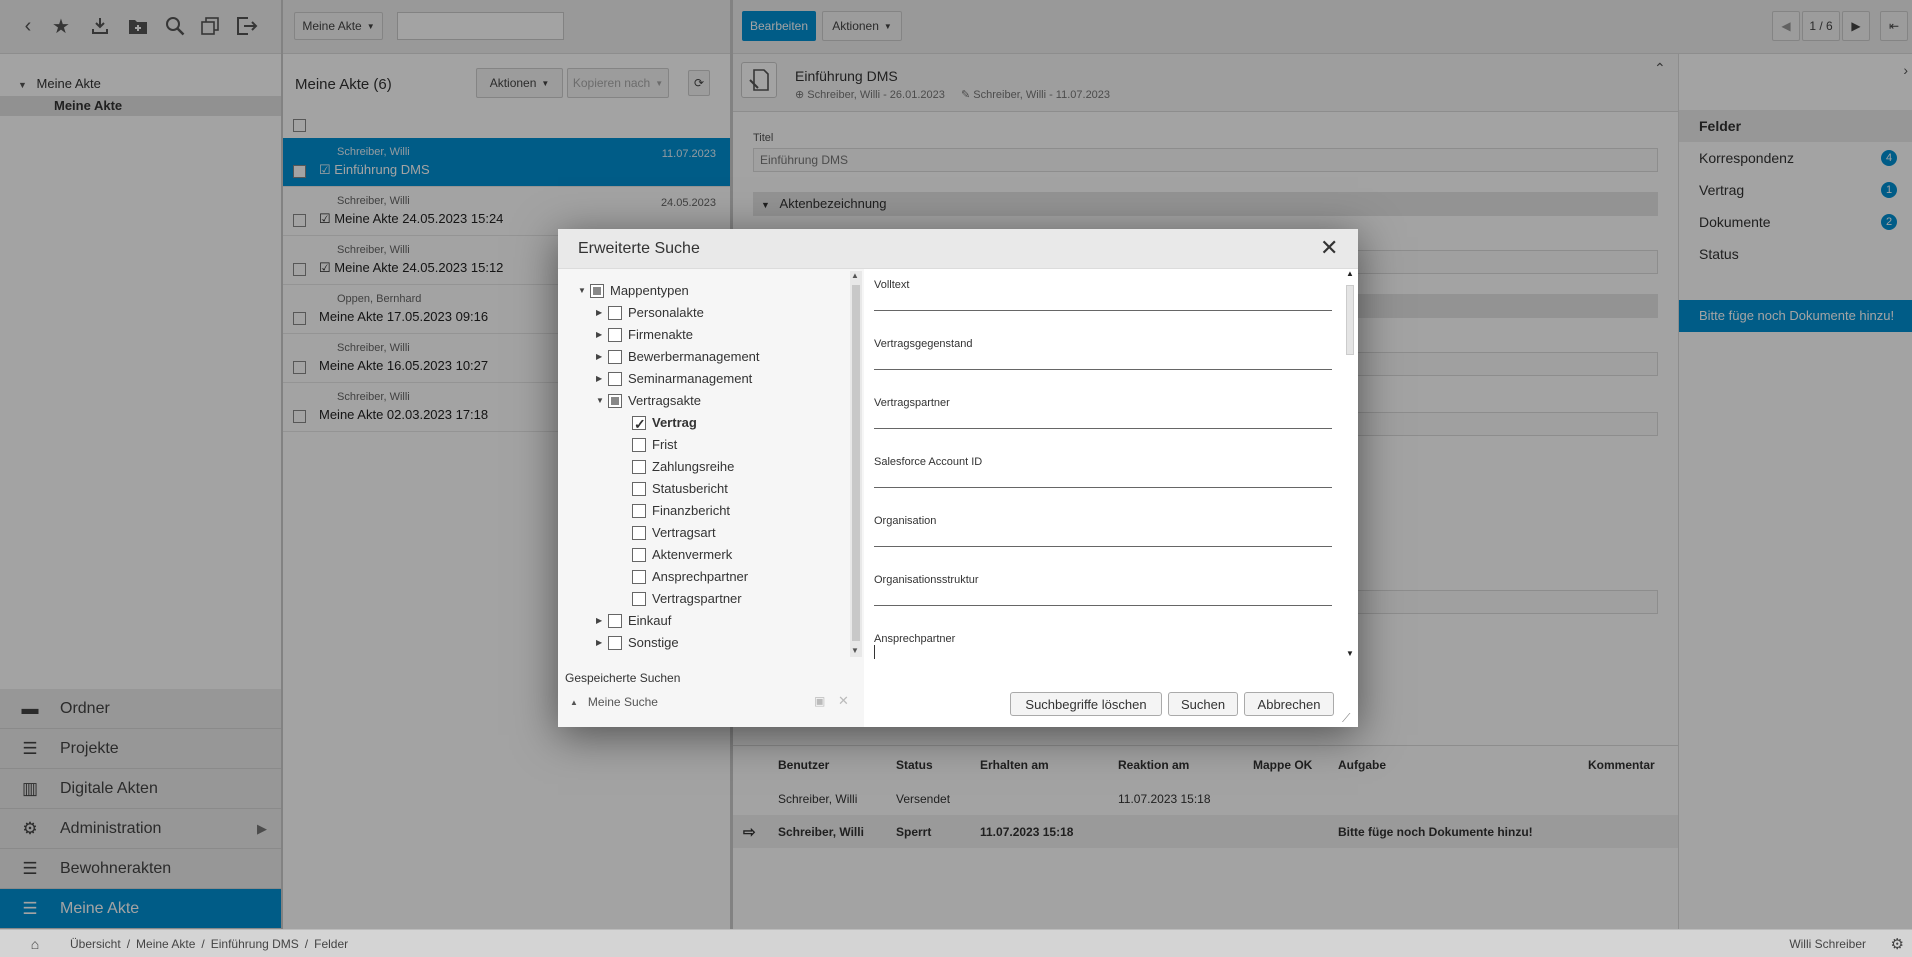  What do you see at coordinates (1103, 652) in the screenshot?
I see `ansprechpartner-input` at bounding box center [1103, 652].